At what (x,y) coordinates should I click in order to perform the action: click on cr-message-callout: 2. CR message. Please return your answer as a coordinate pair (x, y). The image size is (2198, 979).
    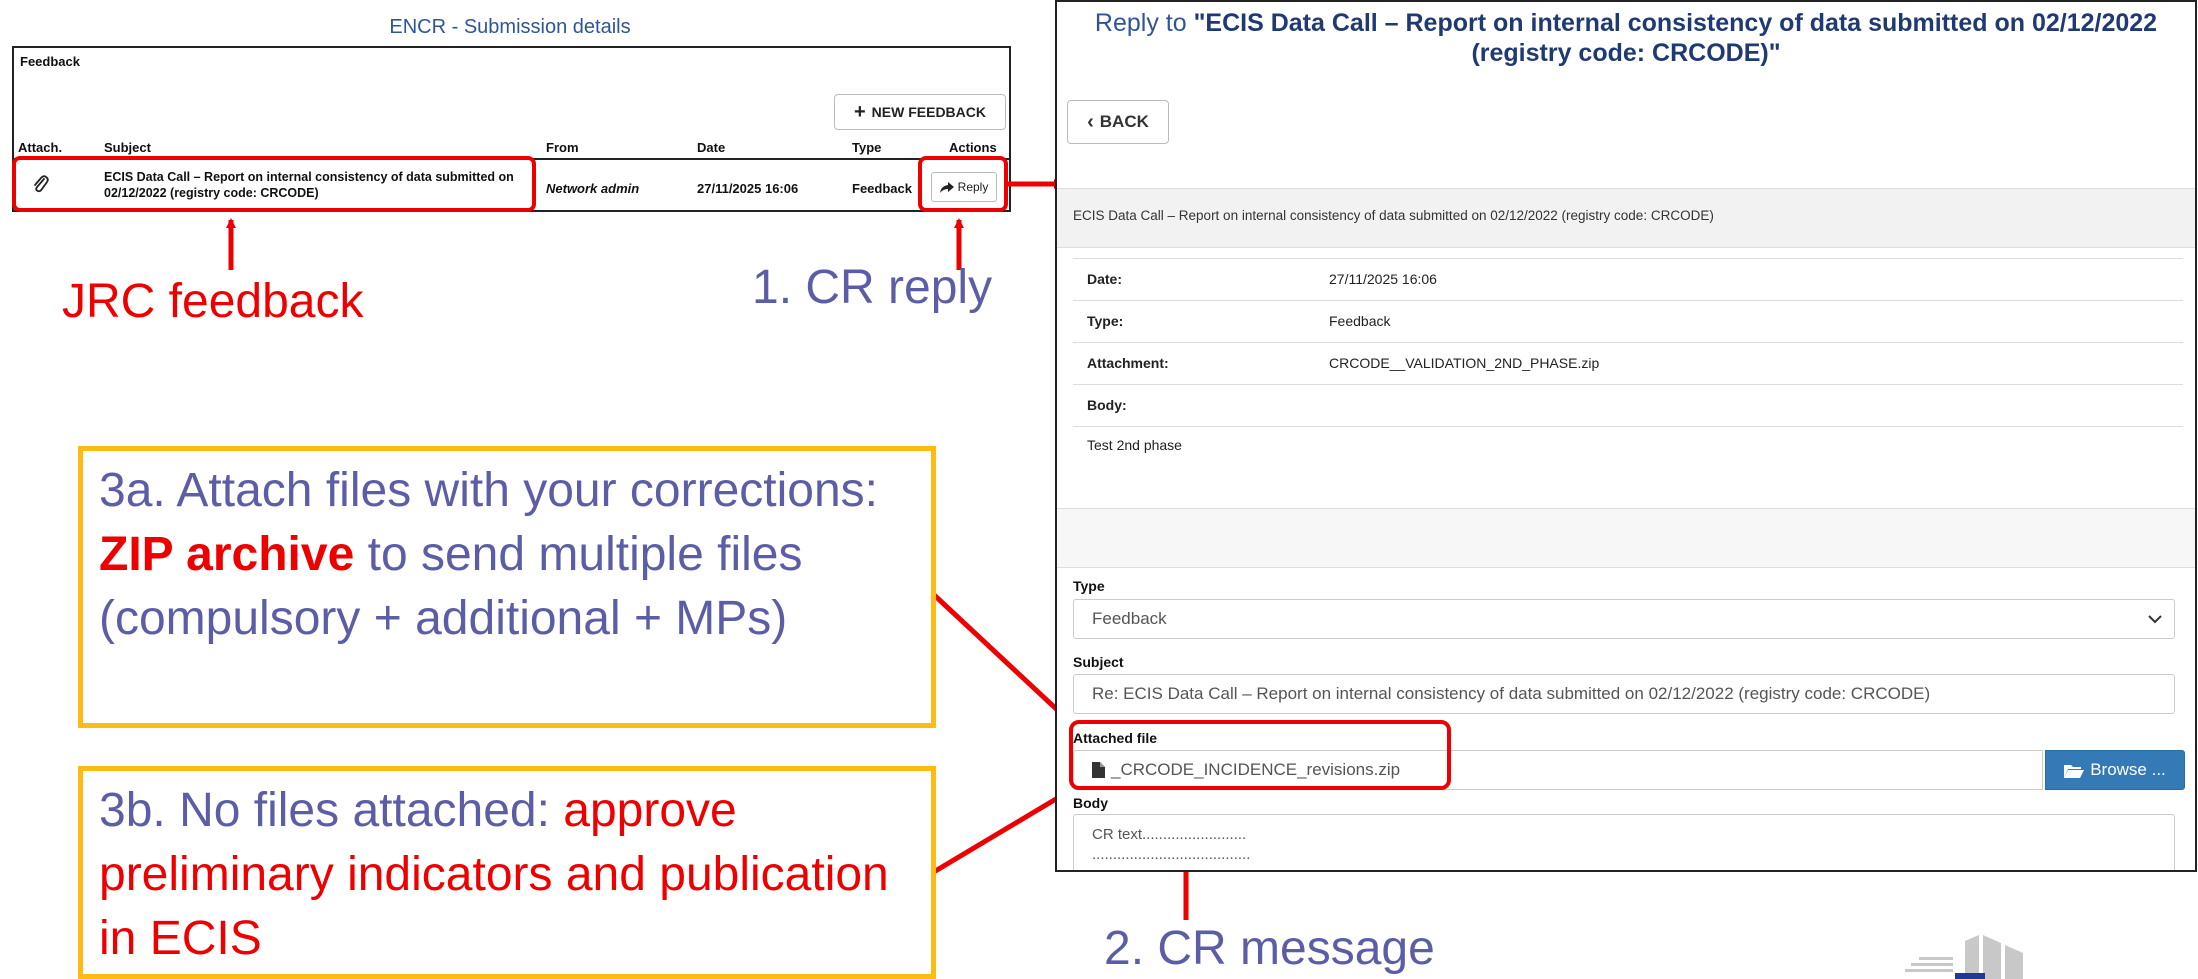
    Looking at the image, I should click on (1269, 948).